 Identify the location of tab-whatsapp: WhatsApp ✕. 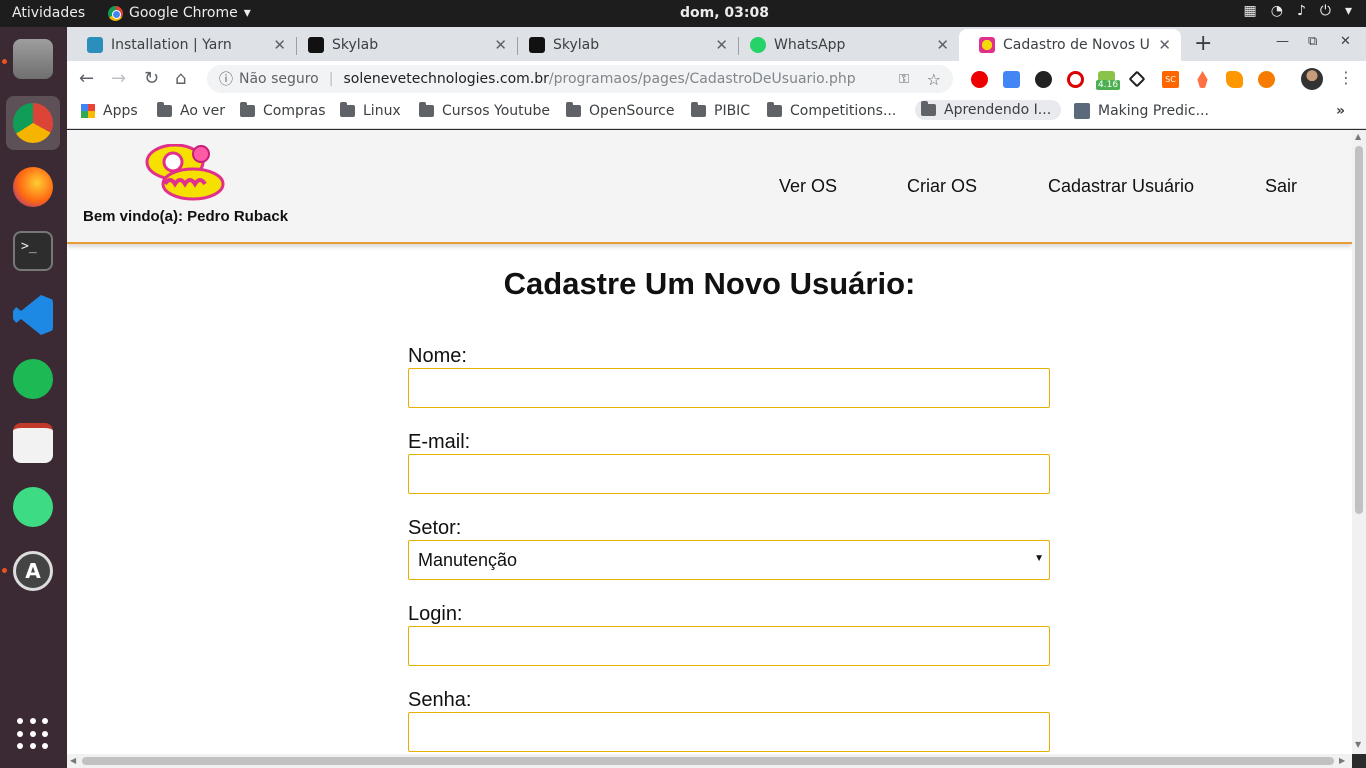
(844, 45).